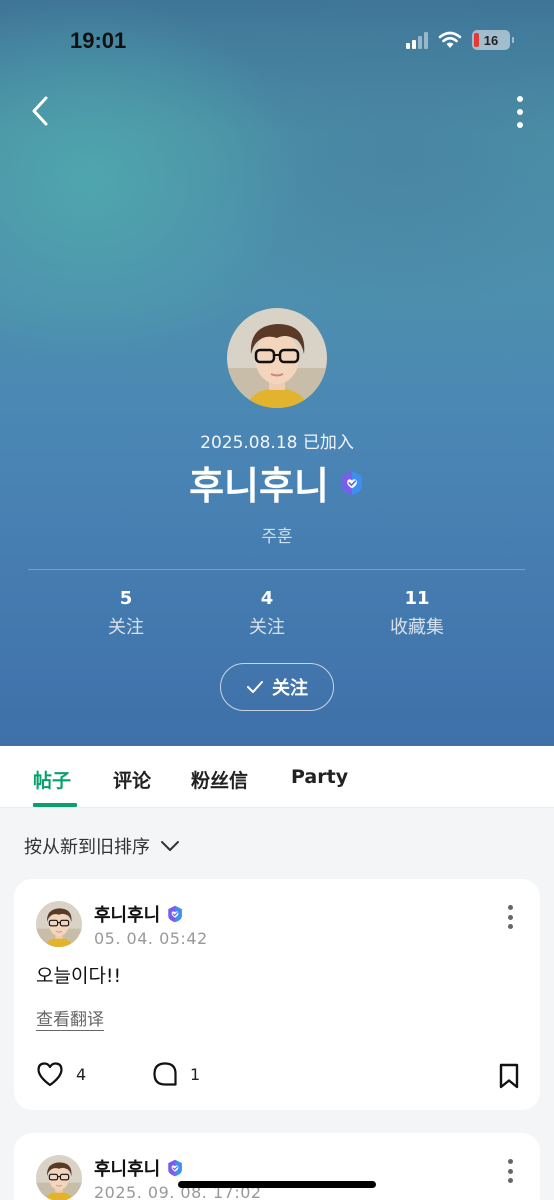 The image size is (554, 1200). What do you see at coordinates (319, 777) in the screenshot?
I see `tab-party: Party` at bounding box center [319, 777].